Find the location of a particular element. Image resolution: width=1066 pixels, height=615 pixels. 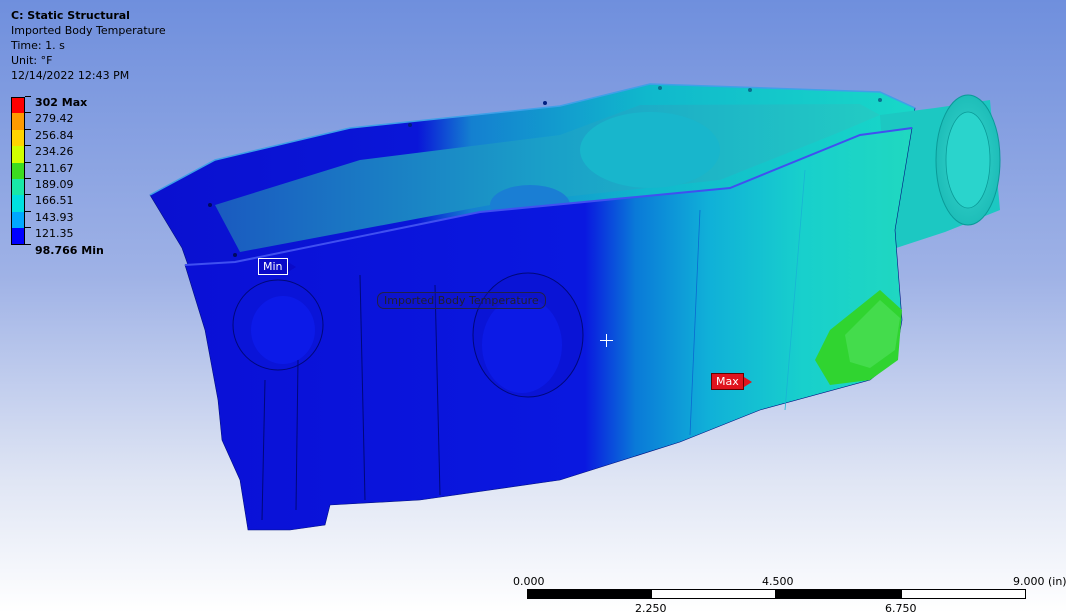

model-inner-boss is located at coordinates (650, 150).